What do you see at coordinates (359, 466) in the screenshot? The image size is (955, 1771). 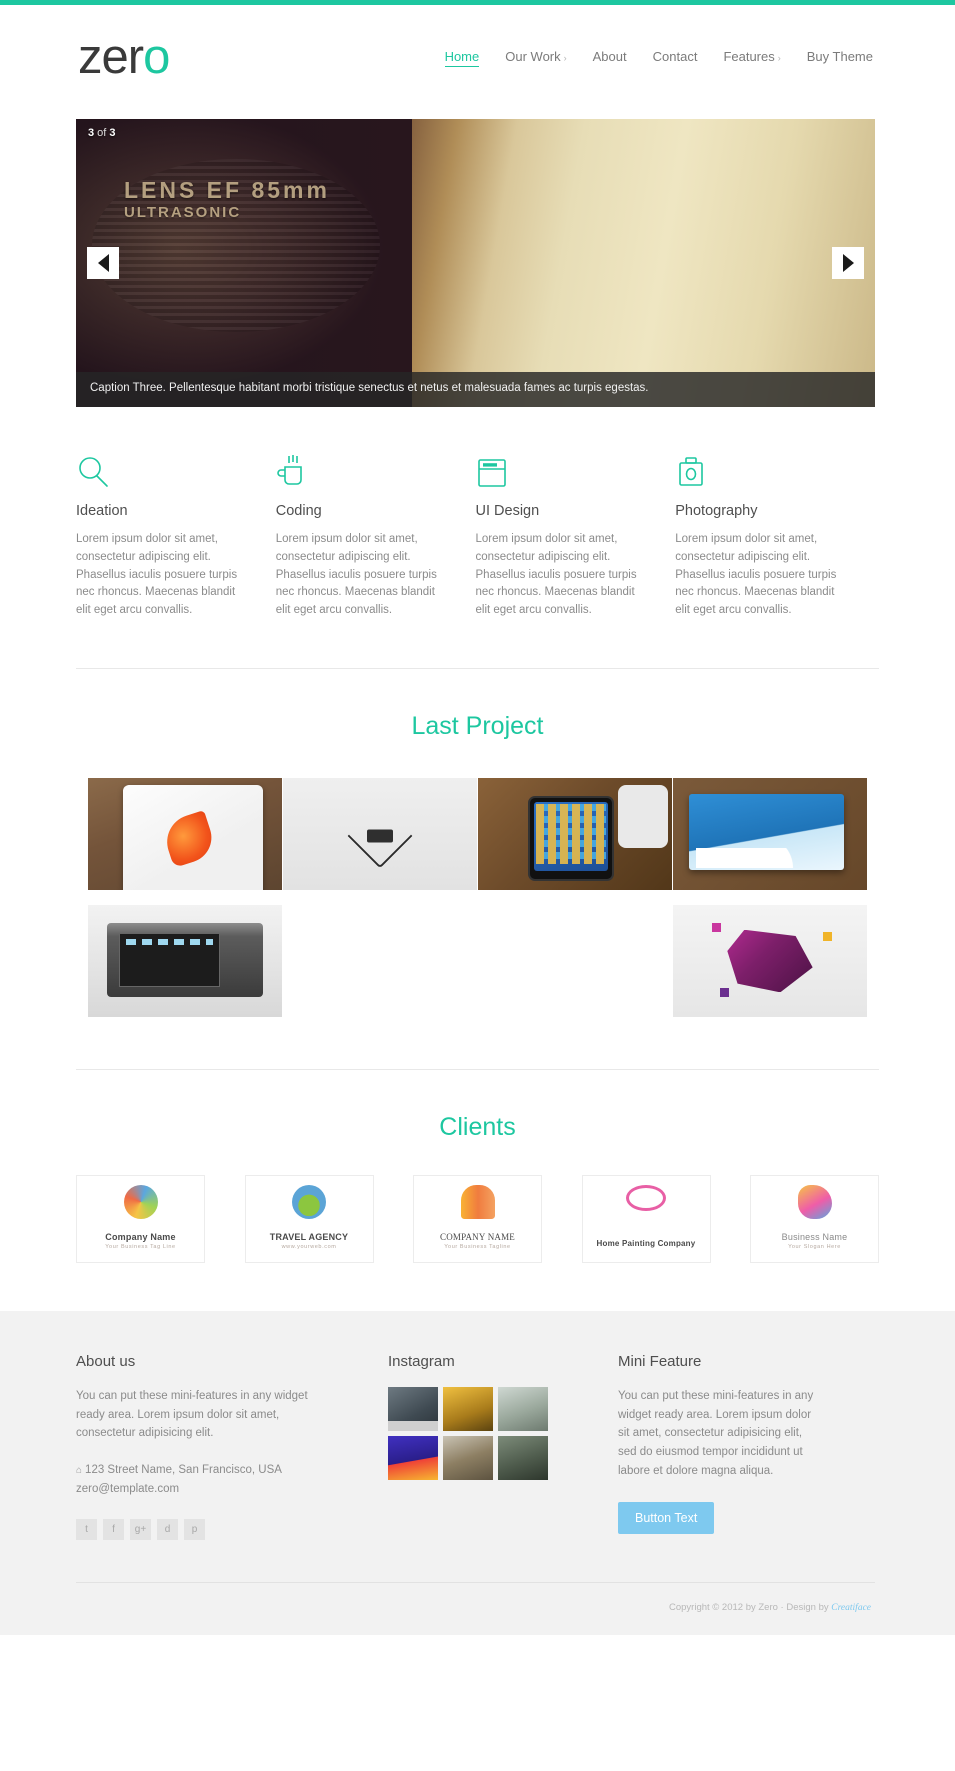 I see `coffee-cup-icon` at bounding box center [359, 466].